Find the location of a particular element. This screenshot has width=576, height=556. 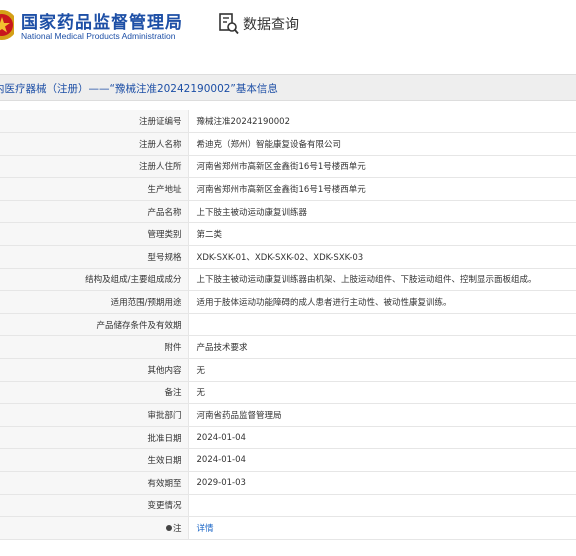

row-label-cell: 附件 is located at coordinates (94, 347).